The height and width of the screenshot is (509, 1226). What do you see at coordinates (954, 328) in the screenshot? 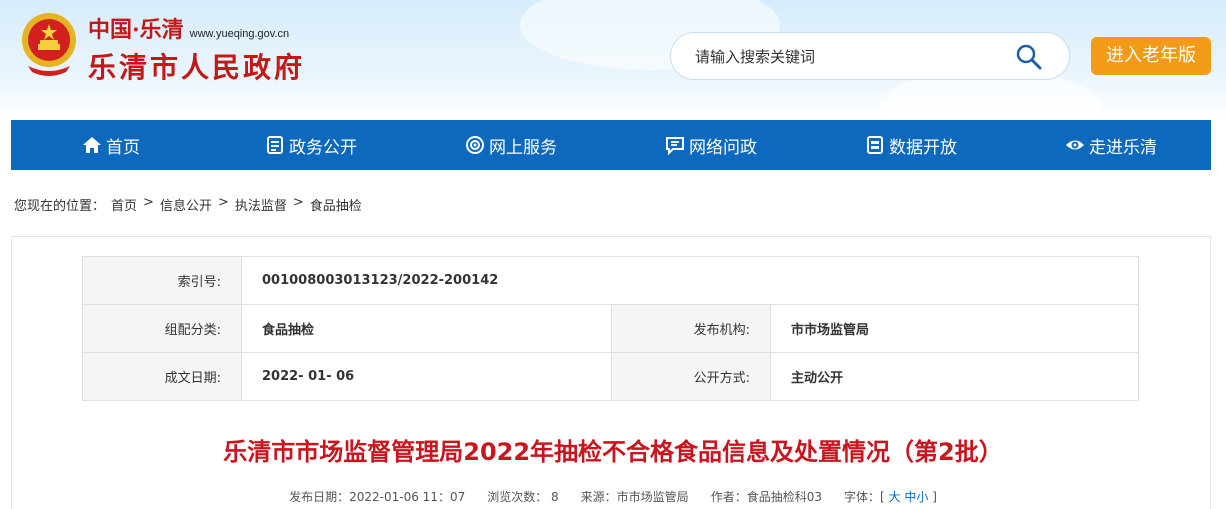
I see `publisher-value: 市市场监管局` at bounding box center [954, 328].